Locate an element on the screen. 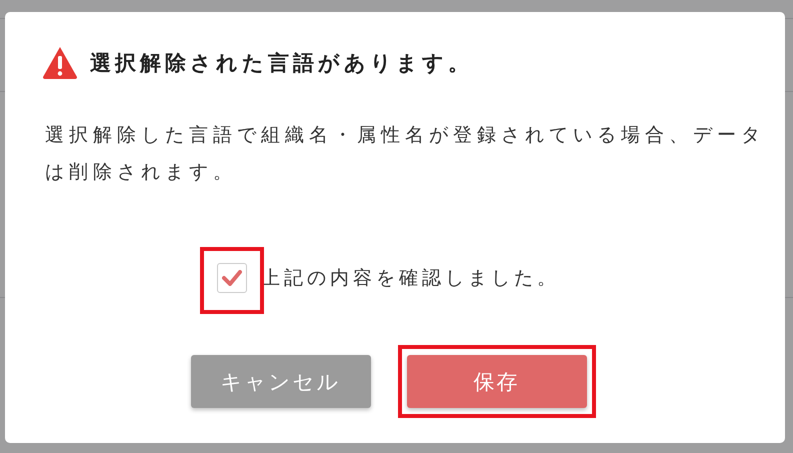 The image size is (793, 453). warning-message: 選択解除した言語で組織名・属性名が登録されている場合、データは削除されます。 is located at coordinates (405, 154).